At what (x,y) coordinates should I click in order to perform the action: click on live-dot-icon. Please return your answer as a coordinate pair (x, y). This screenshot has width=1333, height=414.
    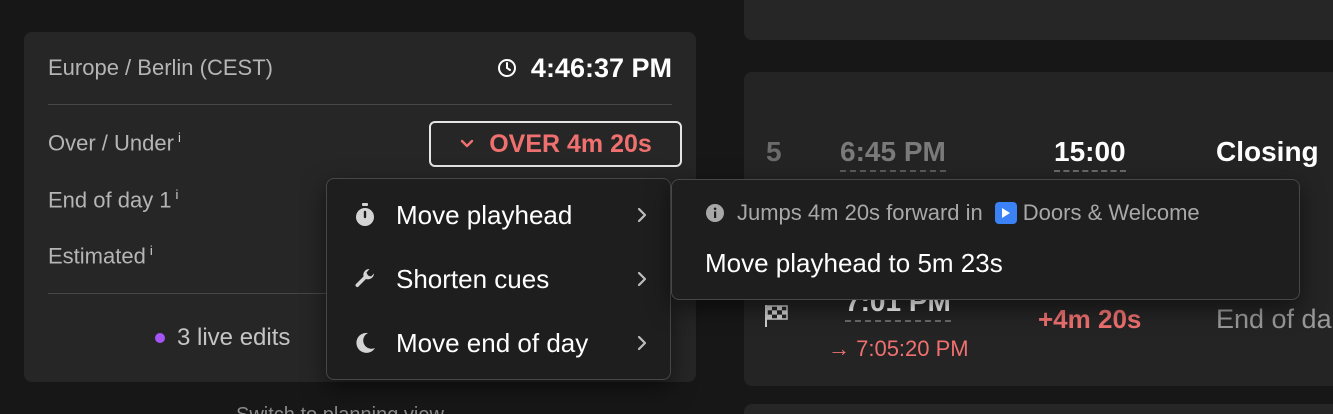
    Looking at the image, I should click on (160, 338).